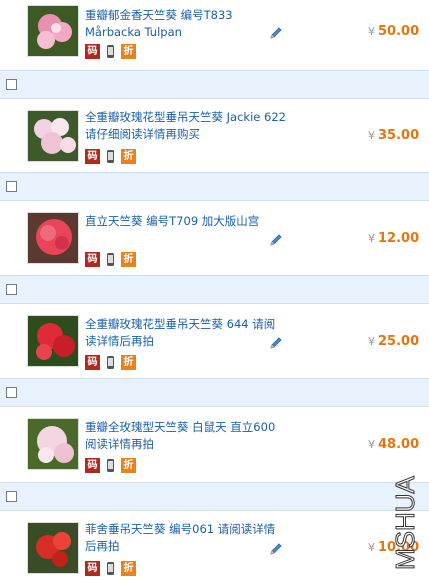 The image size is (429, 581). I want to click on product-title-link: 全重瓣玫瑰花型垂吊天竺葵 644 请阅读详情后再拍, so click(185, 333).